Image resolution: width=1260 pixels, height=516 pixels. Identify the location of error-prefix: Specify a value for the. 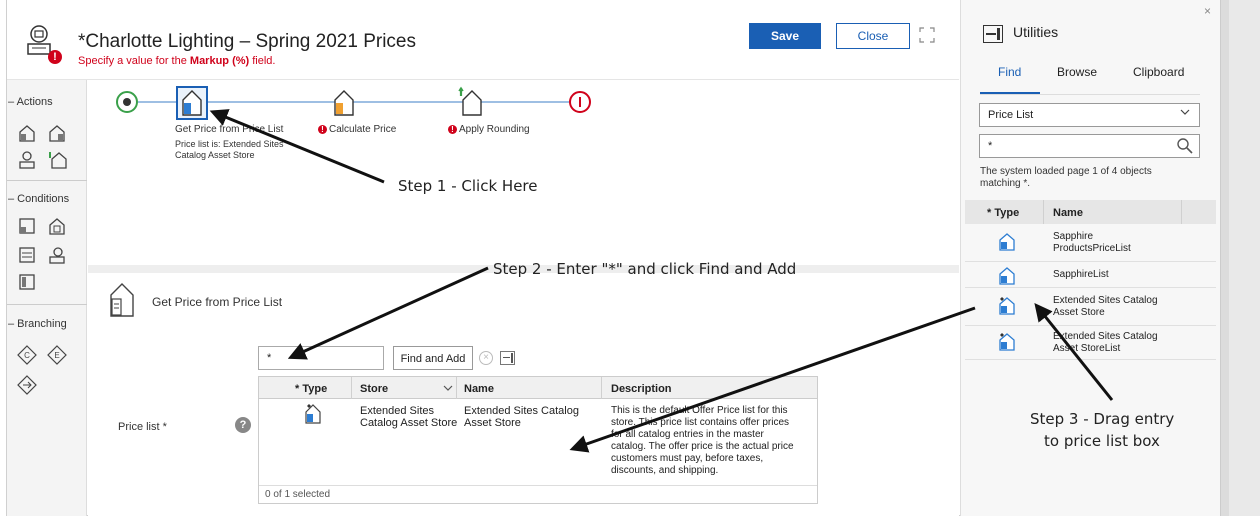
(134, 61).